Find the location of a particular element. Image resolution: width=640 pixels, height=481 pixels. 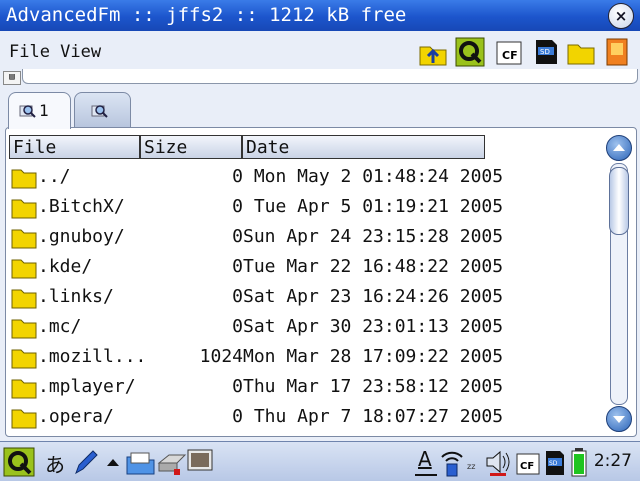

tab-1-label: 1 is located at coordinates (44, 110).